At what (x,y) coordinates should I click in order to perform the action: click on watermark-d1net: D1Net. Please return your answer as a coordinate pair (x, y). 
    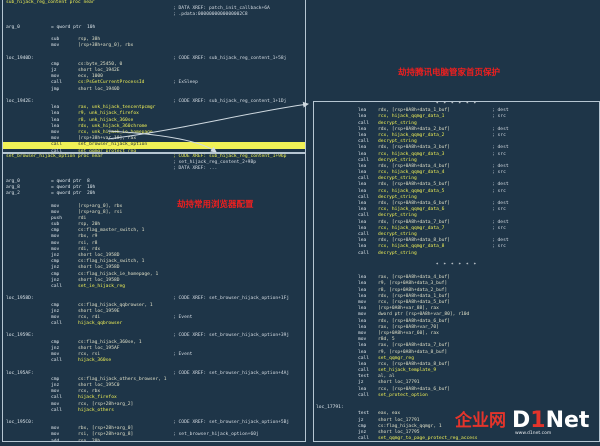
    Looking at the image, I should click on (551, 420).